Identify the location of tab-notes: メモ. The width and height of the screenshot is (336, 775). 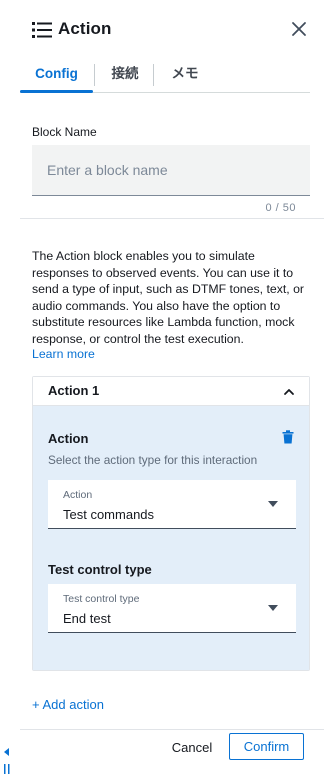
(185, 74).